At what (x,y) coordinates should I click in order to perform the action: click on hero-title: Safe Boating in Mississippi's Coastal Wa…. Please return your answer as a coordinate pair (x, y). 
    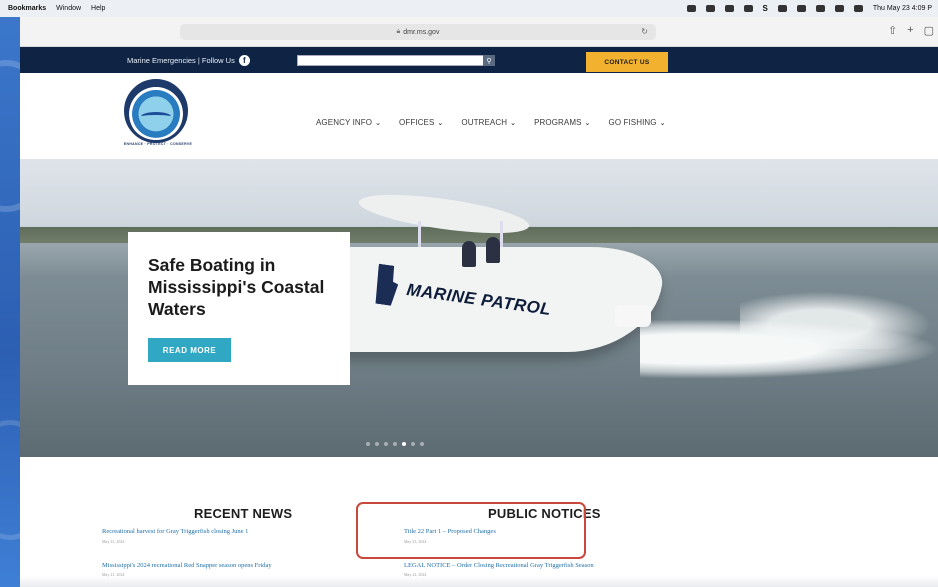
    Looking at the image, I should click on (236, 287).